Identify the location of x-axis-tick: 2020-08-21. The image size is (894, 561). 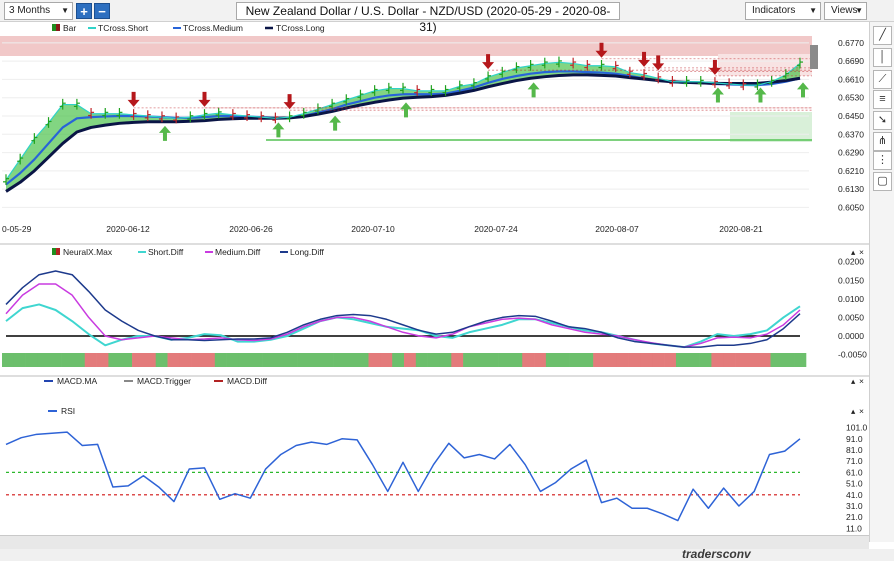
(741, 229).